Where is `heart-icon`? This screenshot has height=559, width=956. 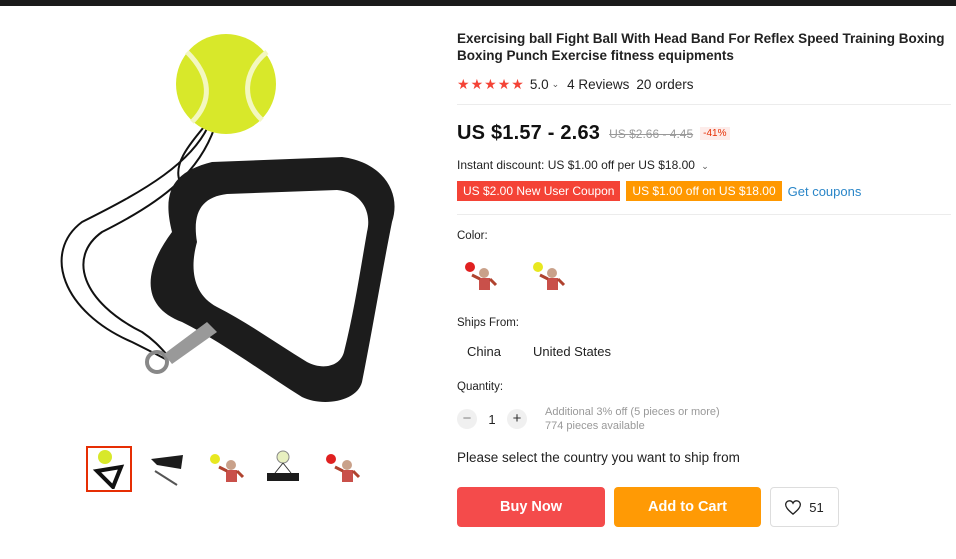
heart-icon is located at coordinates (793, 507).